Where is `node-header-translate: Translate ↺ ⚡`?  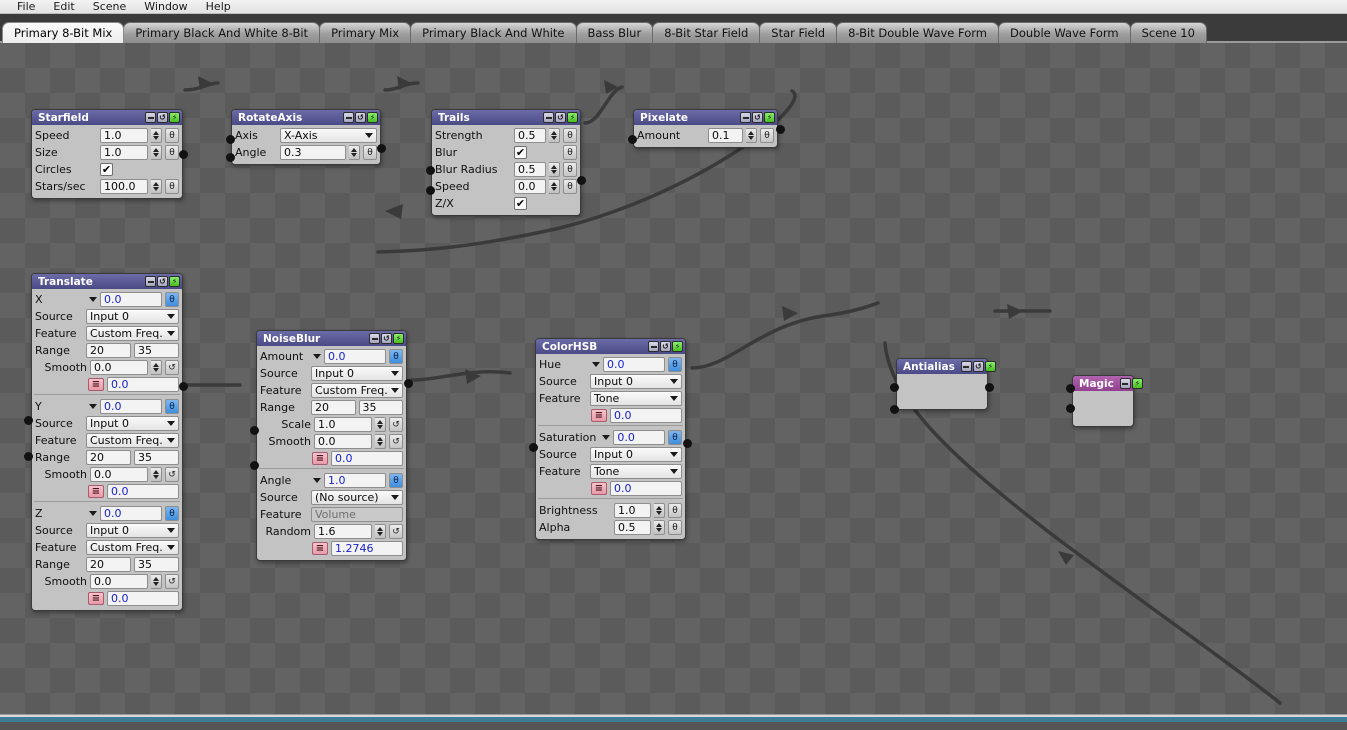
node-header-translate: Translate ↺ ⚡ is located at coordinates (107, 281).